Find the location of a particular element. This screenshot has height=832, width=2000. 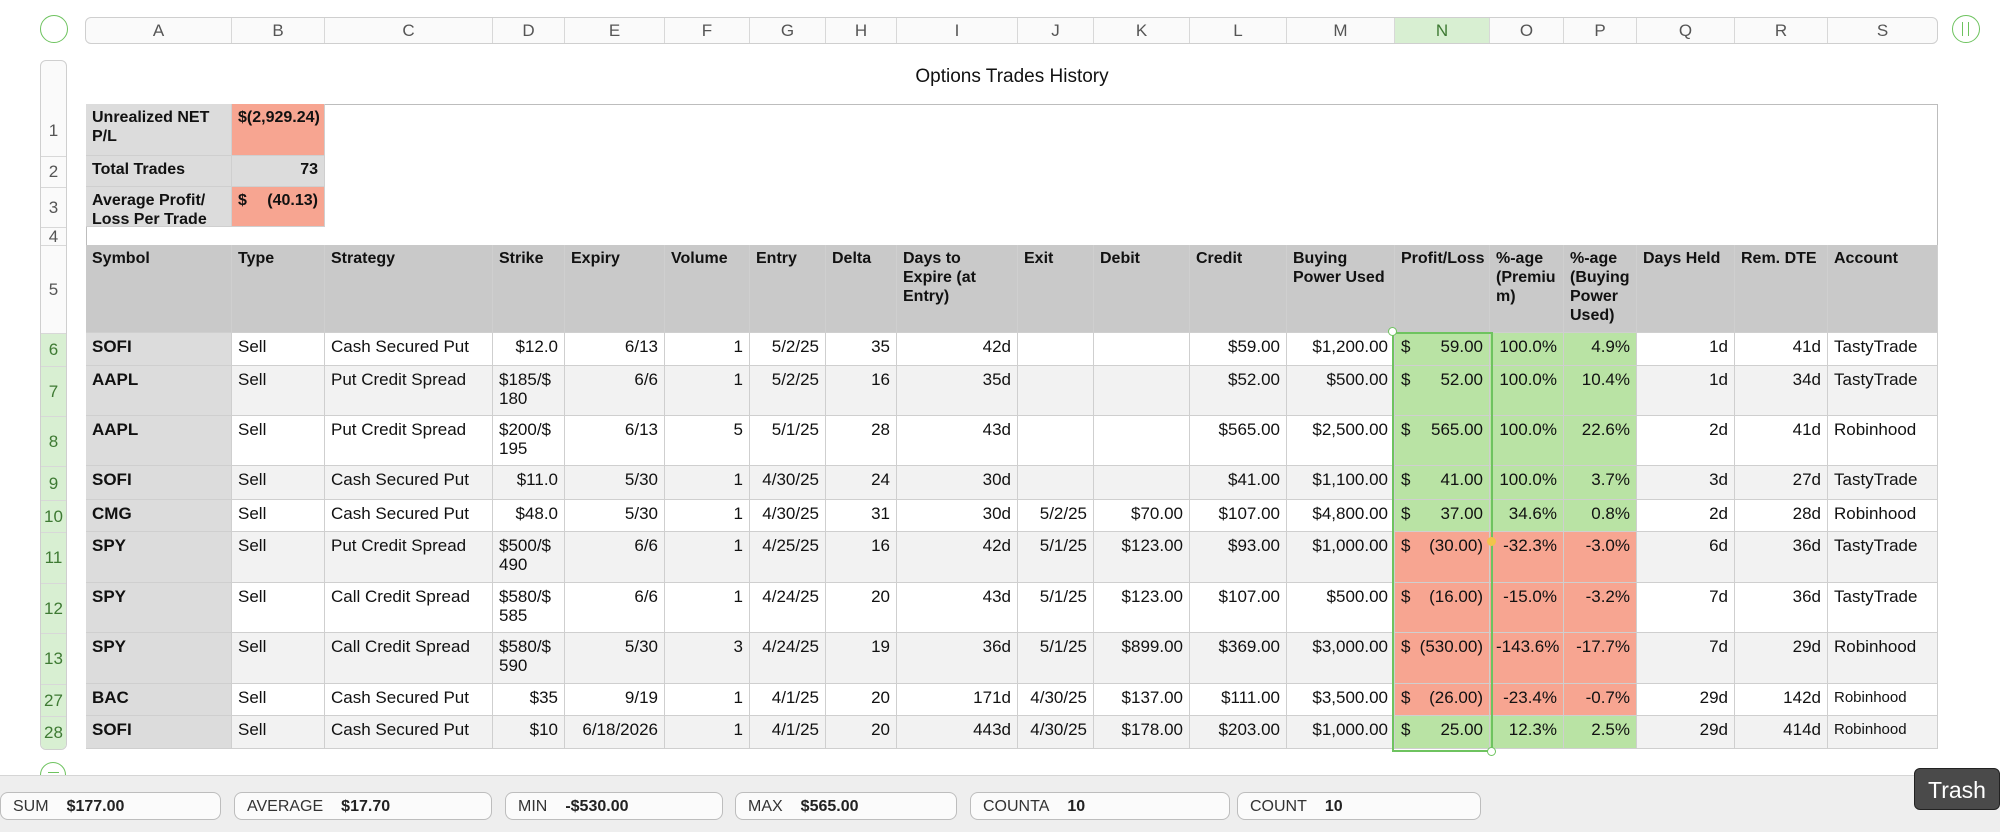

column-title-14: Profit/Loss is located at coordinates (1442, 289).